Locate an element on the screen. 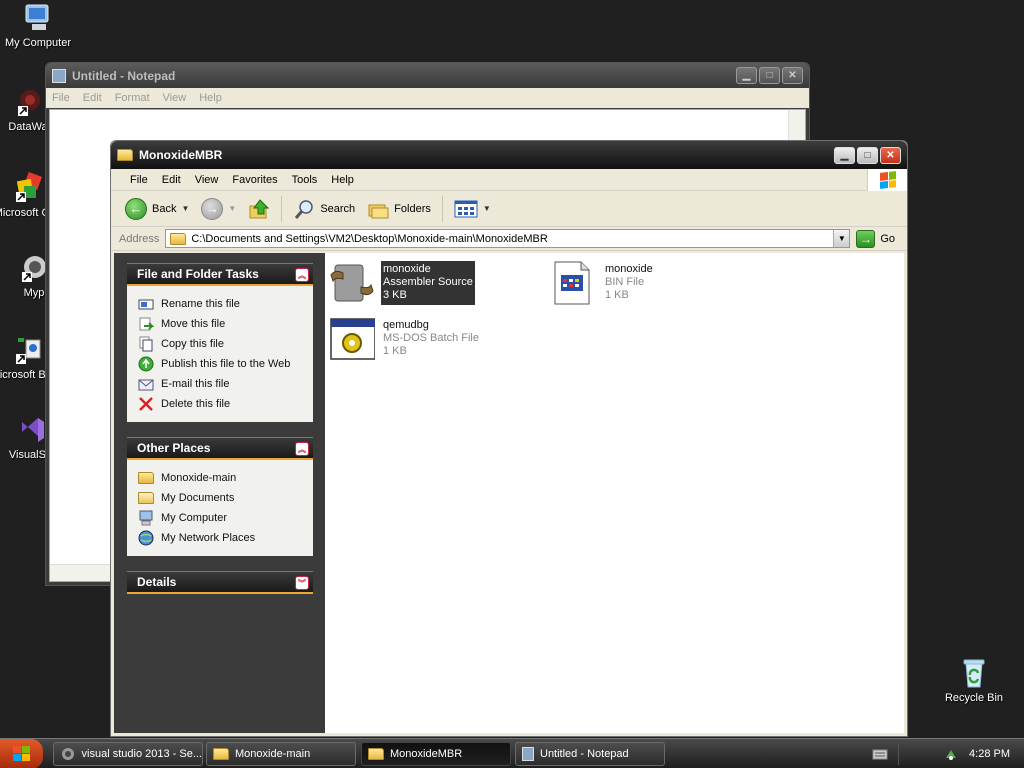  system-tray: 4:28 PM is located at coordinates (943, 753).